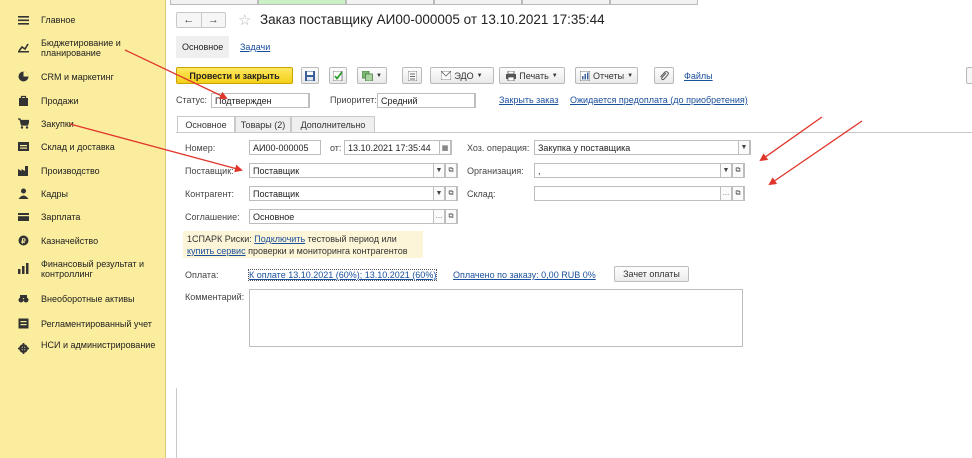  I want to click on wallet-icon, so click(23, 216).